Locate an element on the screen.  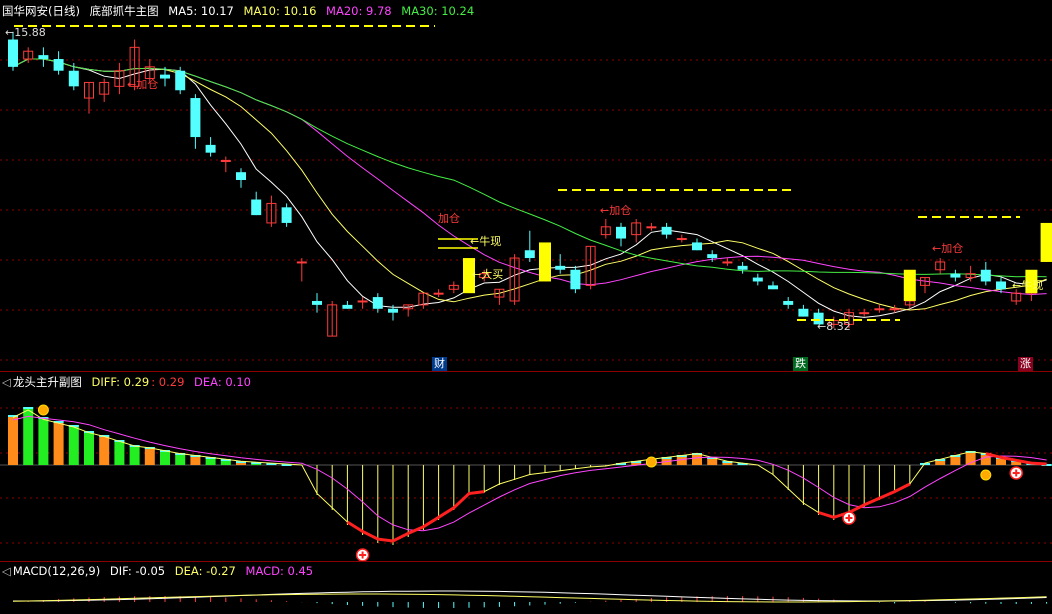
niuxian-signal: ←牛现 is located at coordinates (1027, 285).